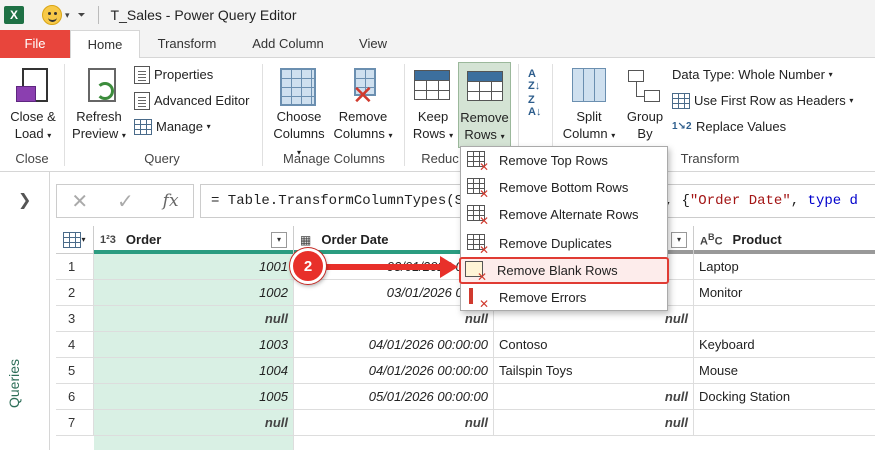 The image size is (875, 450). What do you see at coordinates (478, 244) in the screenshot?
I see `remove-duplicates-icon: ✕` at bounding box center [478, 244].